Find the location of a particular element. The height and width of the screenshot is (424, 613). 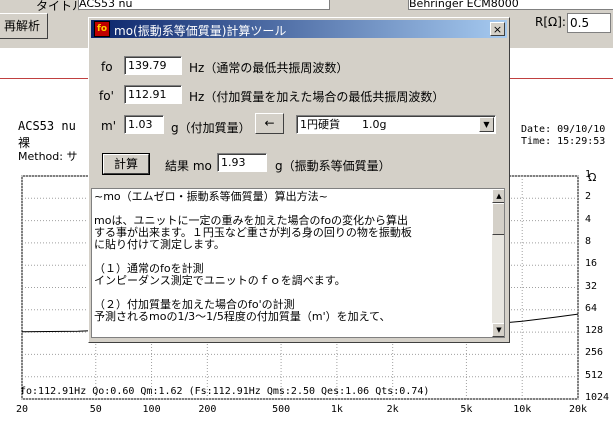

memo-scrollbar: ▲ ▼ is located at coordinates (498, 263).